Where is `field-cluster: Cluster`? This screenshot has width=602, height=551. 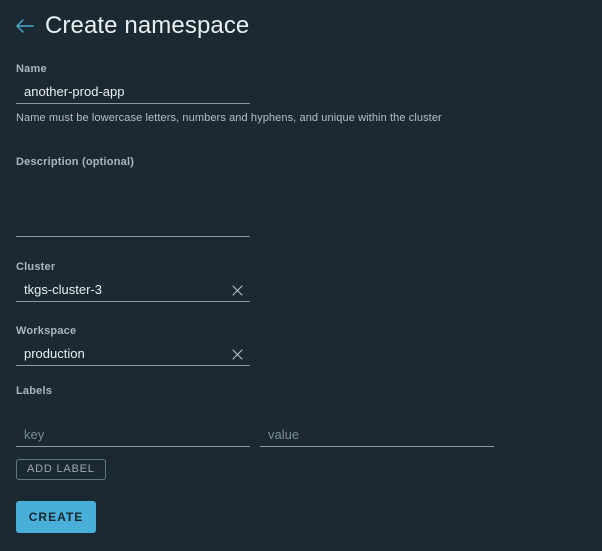
field-cluster: Cluster is located at coordinates (301, 281).